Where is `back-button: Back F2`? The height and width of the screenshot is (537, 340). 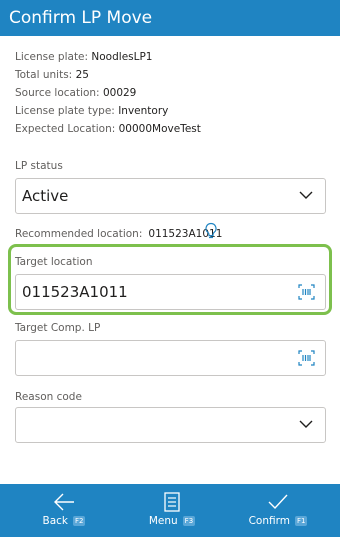 back-button: Back F2 is located at coordinates (64, 510).